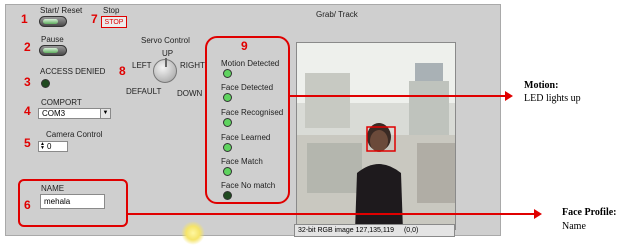 This screenshot has height=245, width=641. What do you see at coordinates (227, 97) in the screenshot?
I see `face-detected-led` at bounding box center [227, 97].